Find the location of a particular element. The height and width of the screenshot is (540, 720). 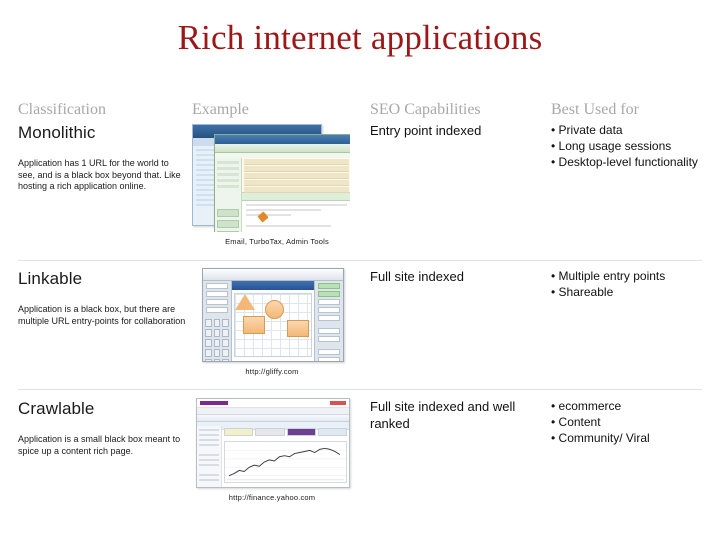

gliffy-diagram-editor-screenshot is located at coordinates (273, 315).